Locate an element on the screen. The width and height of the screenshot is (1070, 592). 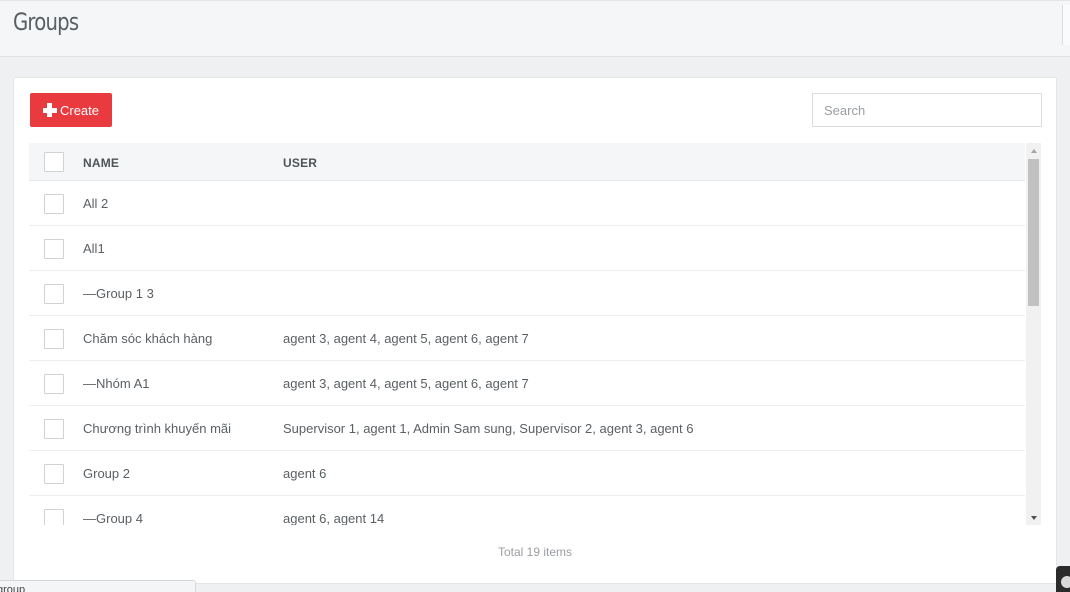
page-title: Groups is located at coordinates (46, 22).